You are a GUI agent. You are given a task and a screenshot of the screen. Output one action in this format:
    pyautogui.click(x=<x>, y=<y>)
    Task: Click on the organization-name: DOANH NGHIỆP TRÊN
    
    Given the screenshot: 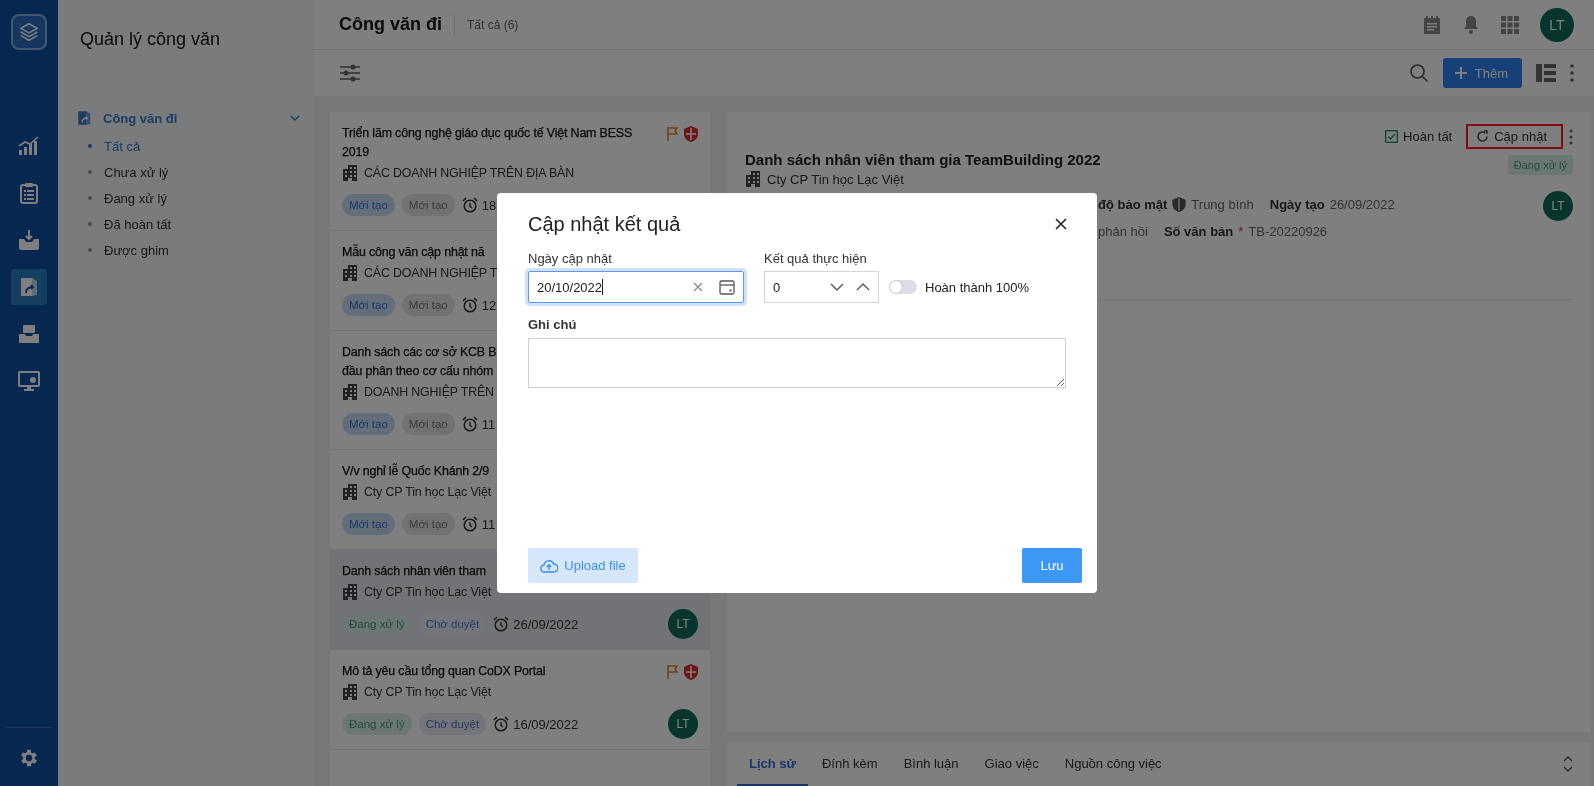 What is the action you would take?
    pyautogui.click(x=429, y=392)
    